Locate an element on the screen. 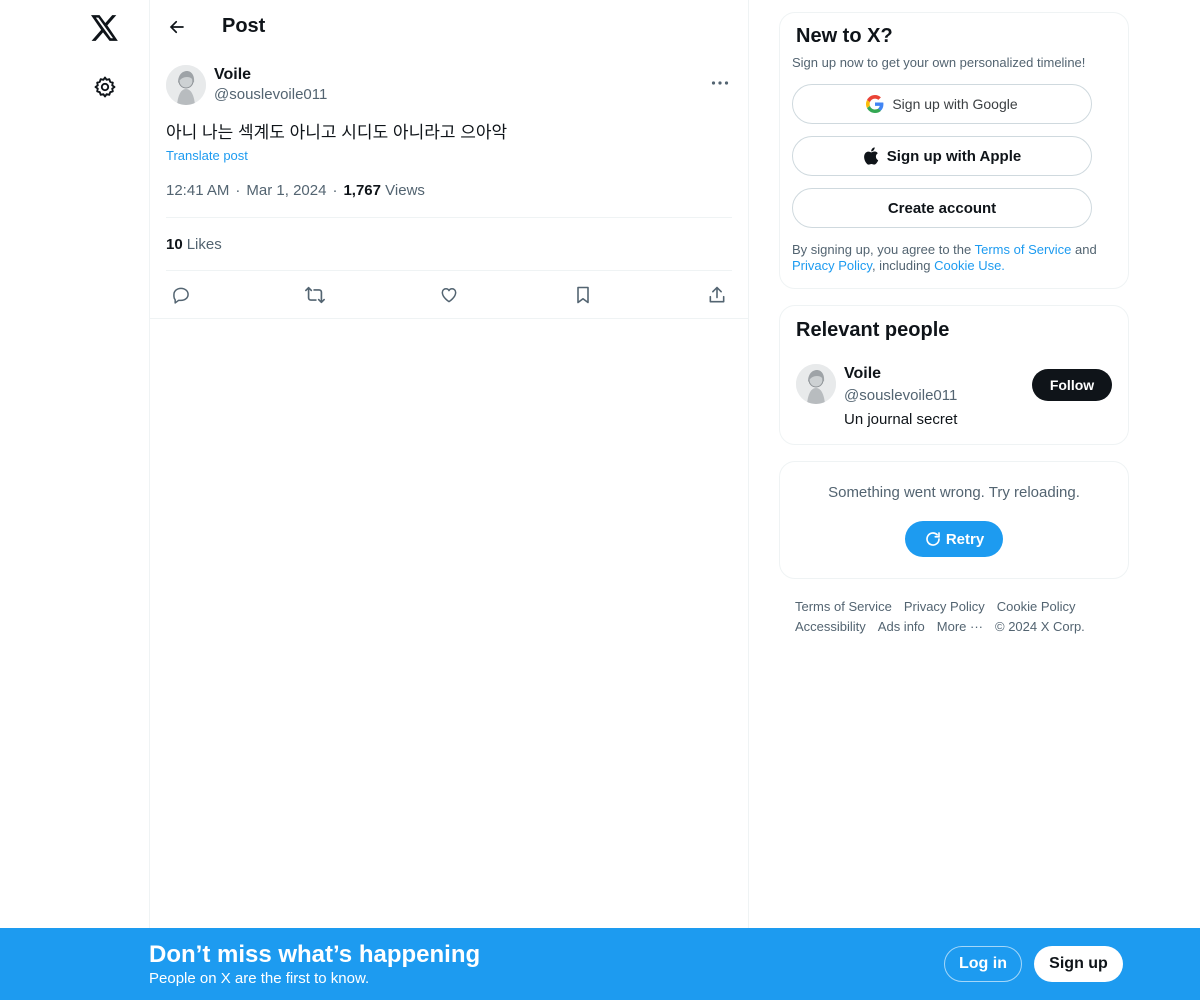 The image size is (1200, 1000). footer-link: Terms of Service is located at coordinates (843, 607).